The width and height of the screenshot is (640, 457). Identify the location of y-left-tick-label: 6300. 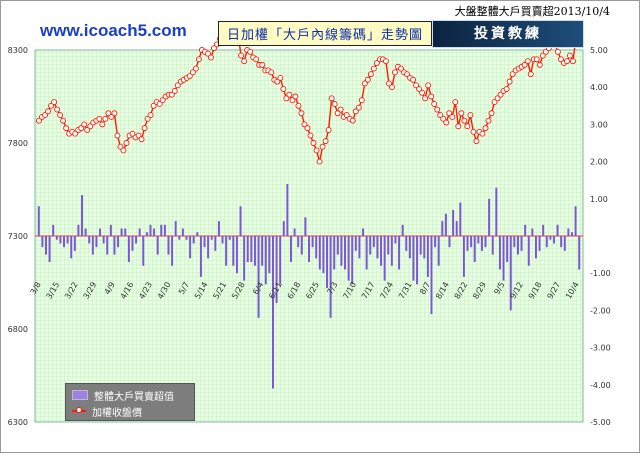
(18, 422).